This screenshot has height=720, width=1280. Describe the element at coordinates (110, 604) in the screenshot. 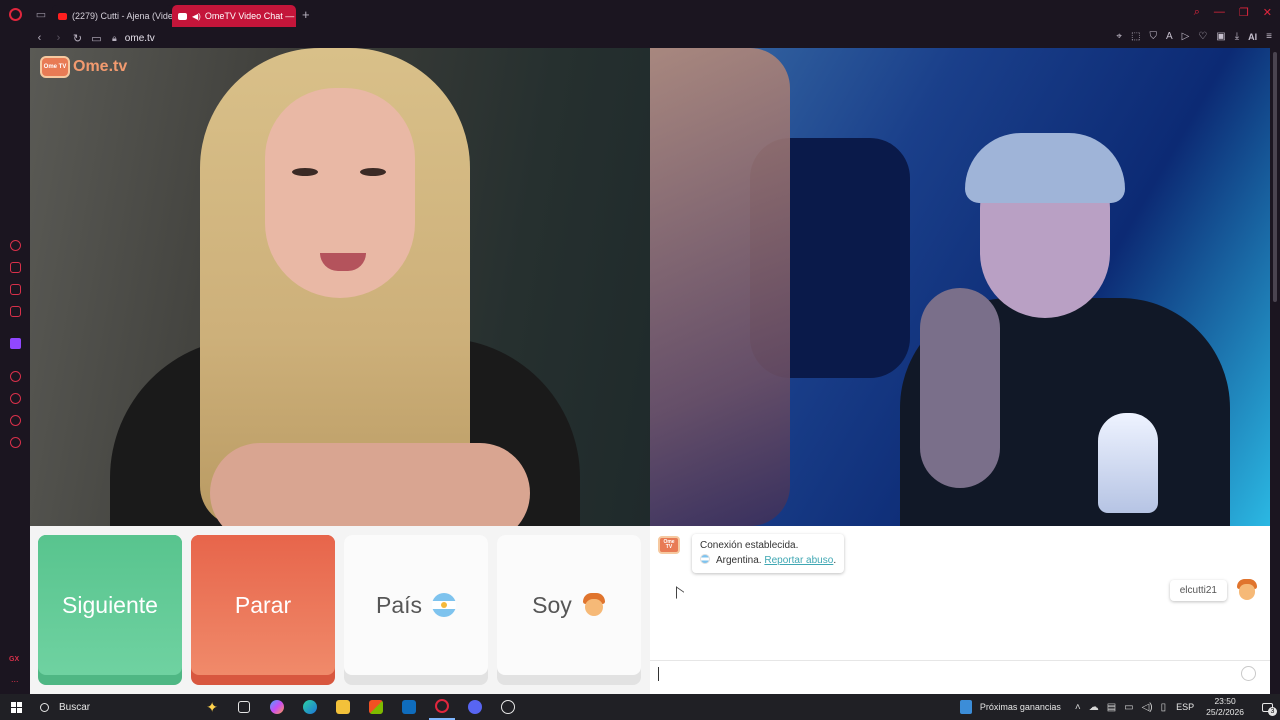

I see `next-button-label: Siguiente` at that location.